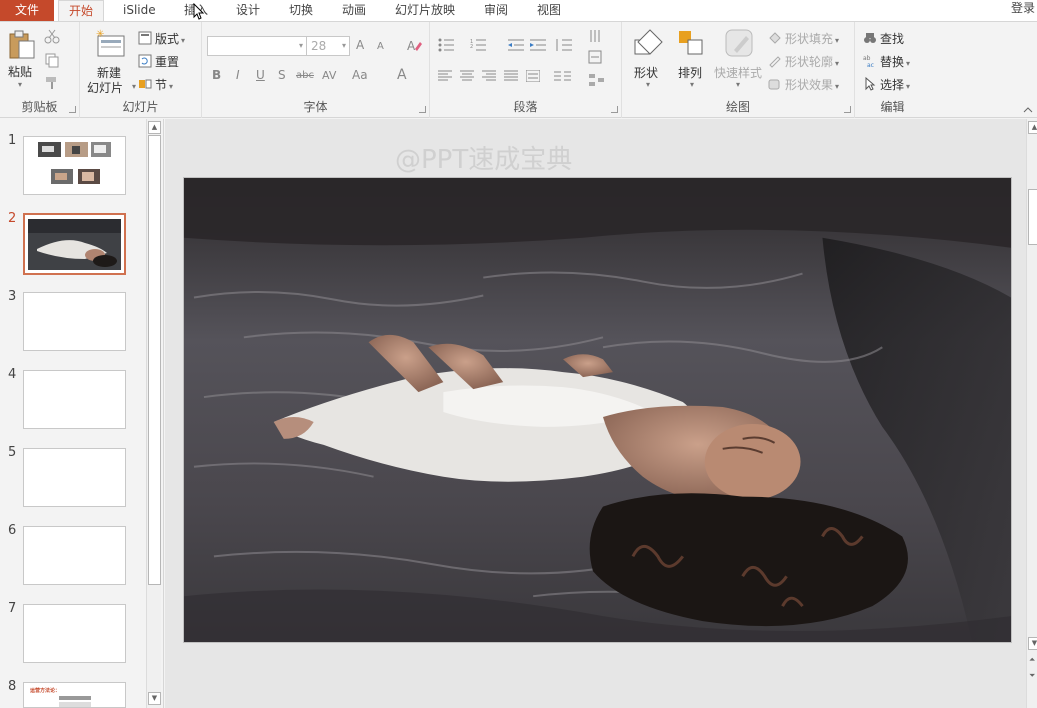 The width and height of the screenshot is (1037, 708). I want to click on editor-scroll-thumb, so click(1032, 217).